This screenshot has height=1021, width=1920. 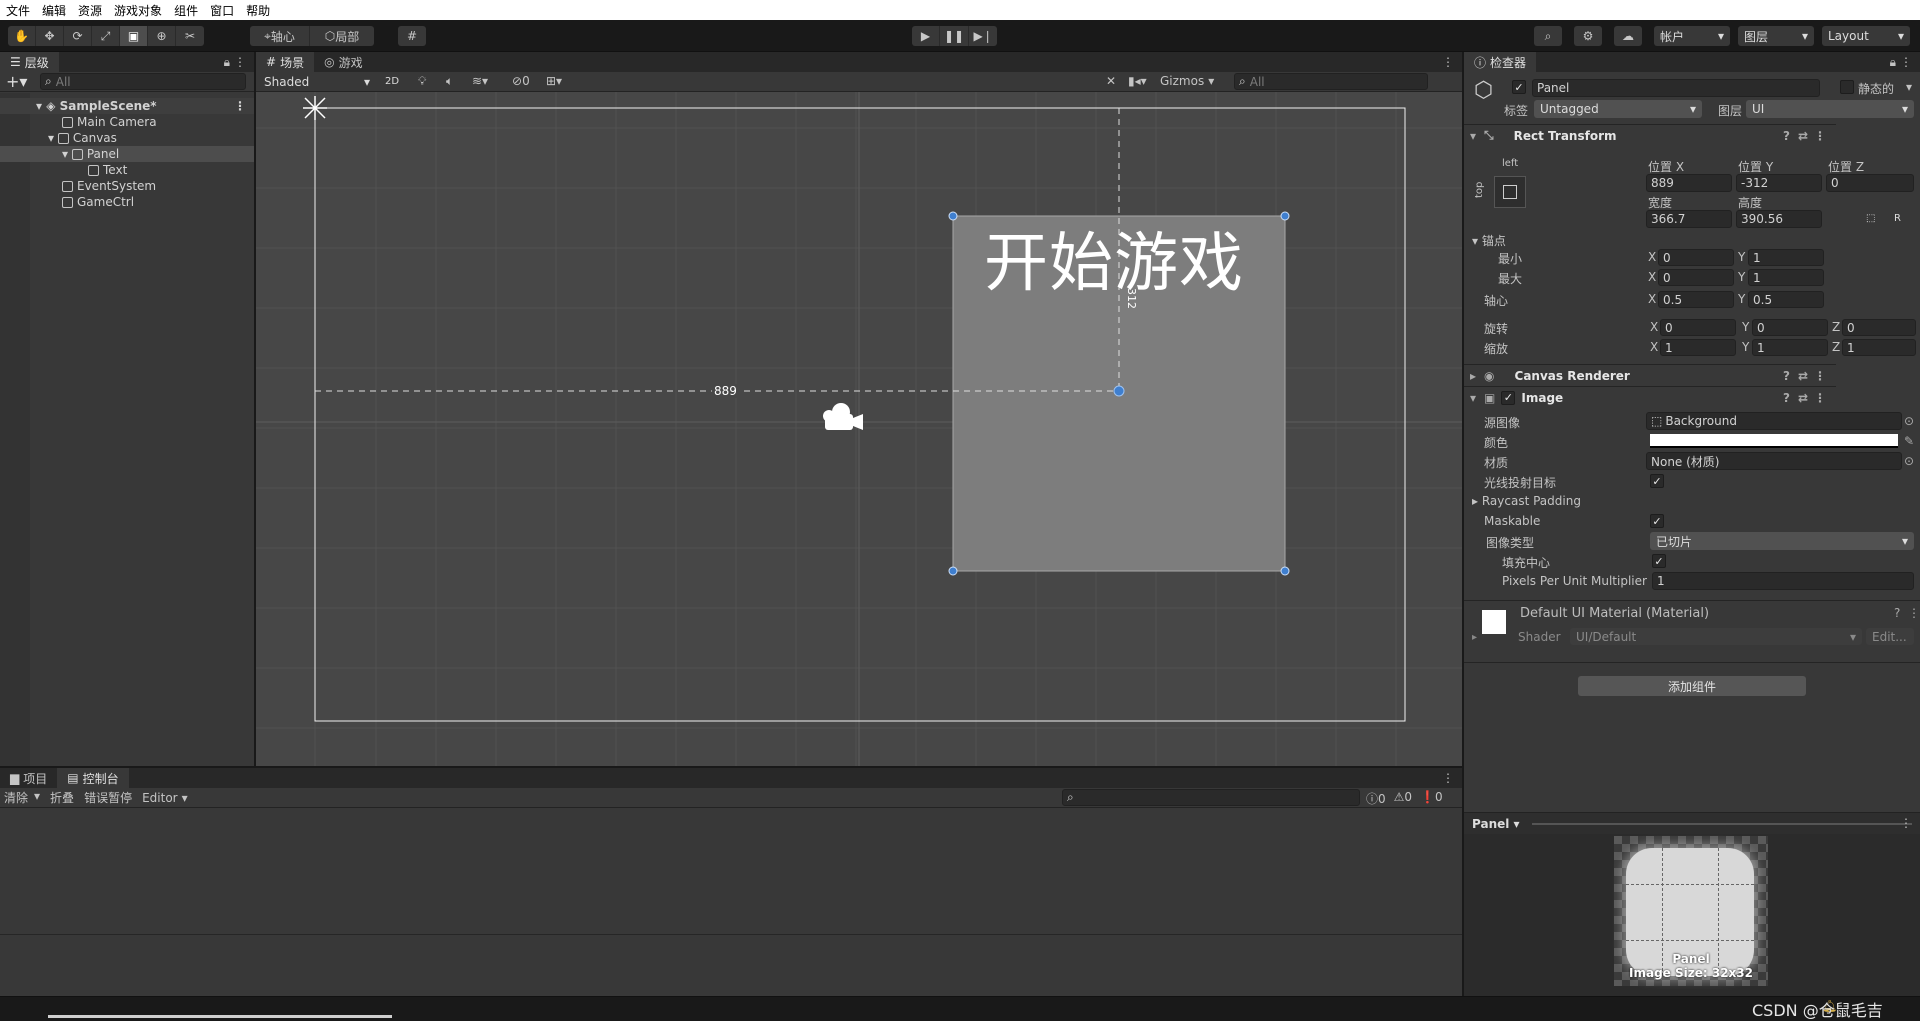 I want to click on step-icon: ▶❘, so click(x=983, y=36).